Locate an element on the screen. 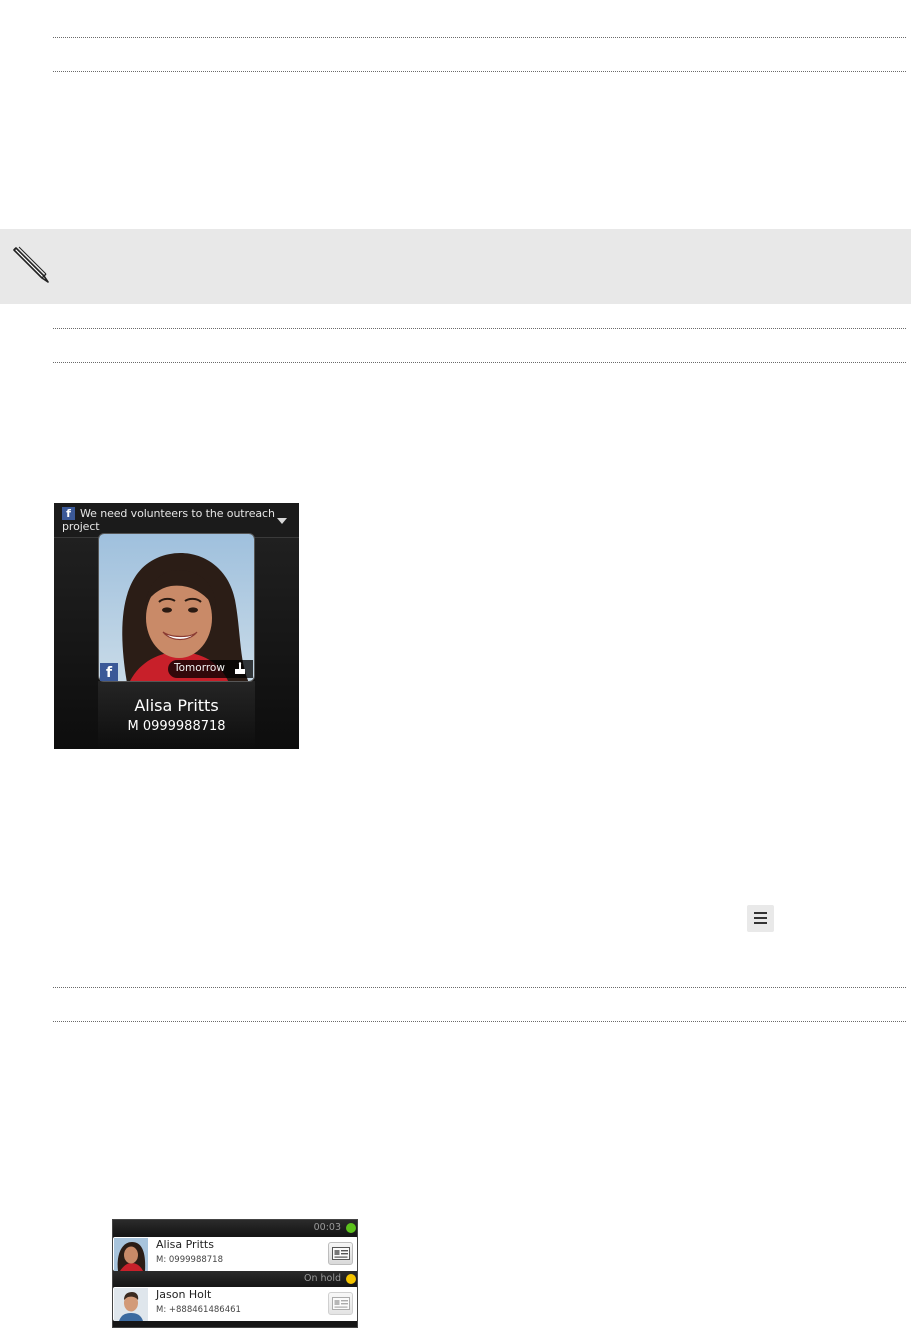  menu-icon is located at coordinates (760, 918).